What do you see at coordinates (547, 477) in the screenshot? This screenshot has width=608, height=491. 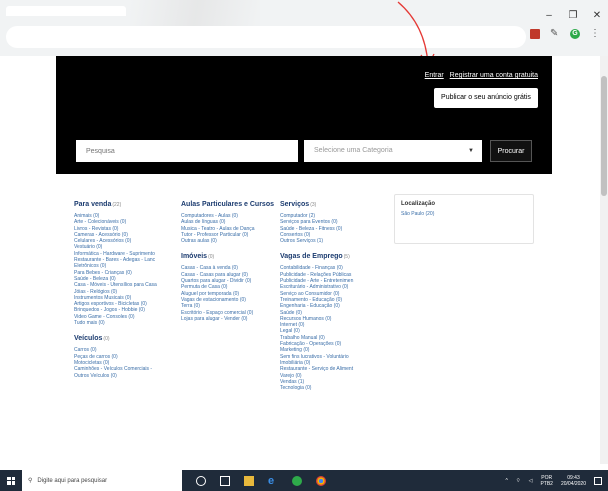 I see `lang-top: POR` at bounding box center [547, 477].